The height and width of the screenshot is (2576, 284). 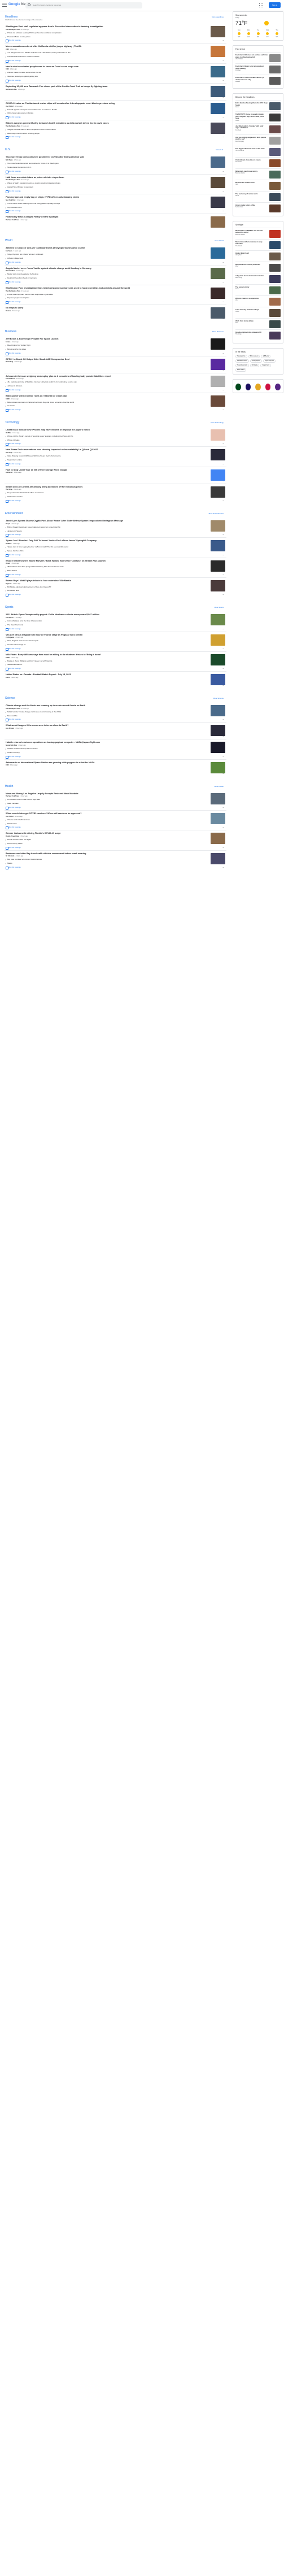 I want to click on related-story: Mask mandate, so click(x=107, y=803).